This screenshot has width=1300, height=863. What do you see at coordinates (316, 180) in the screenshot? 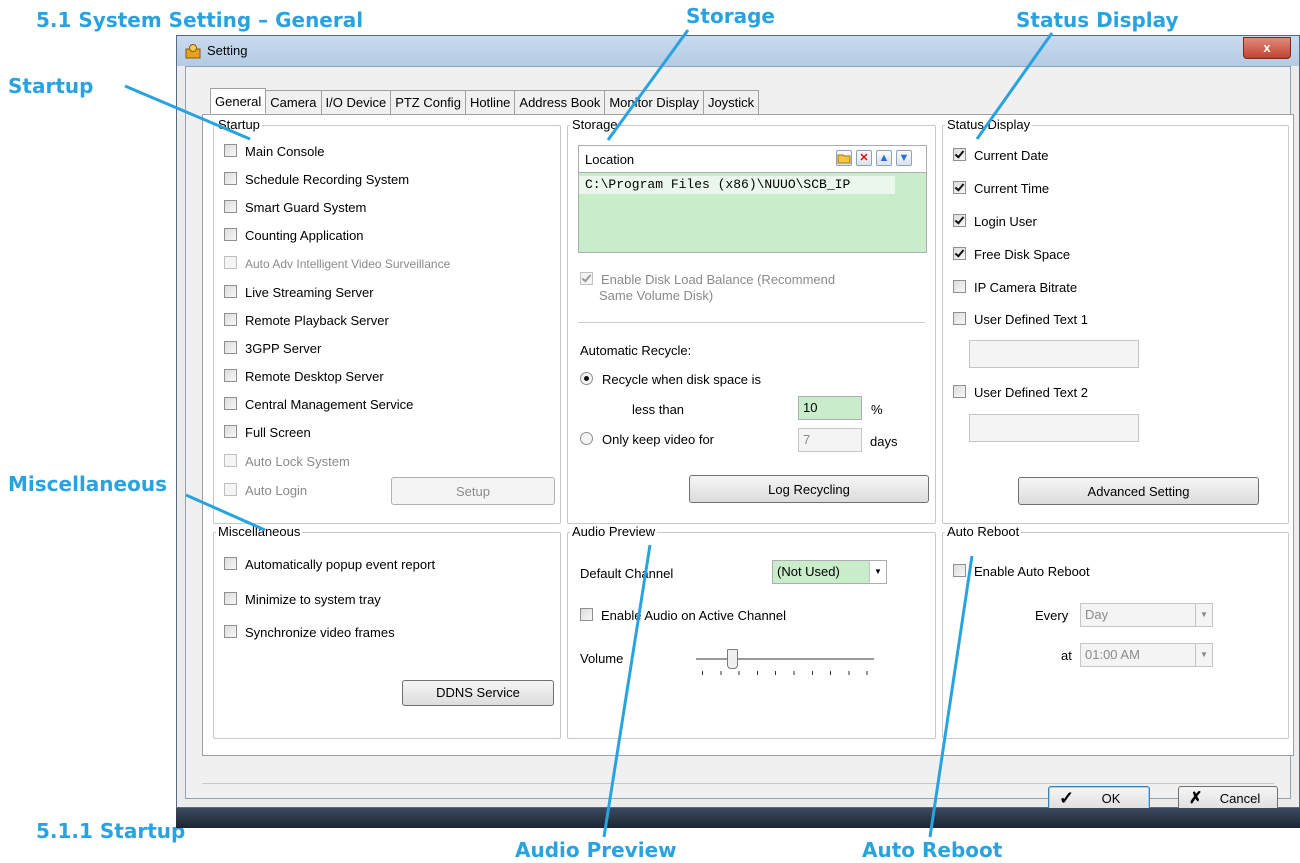
I see `startup-schedule-recording: Schedule Recording System` at bounding box center [316, 180].